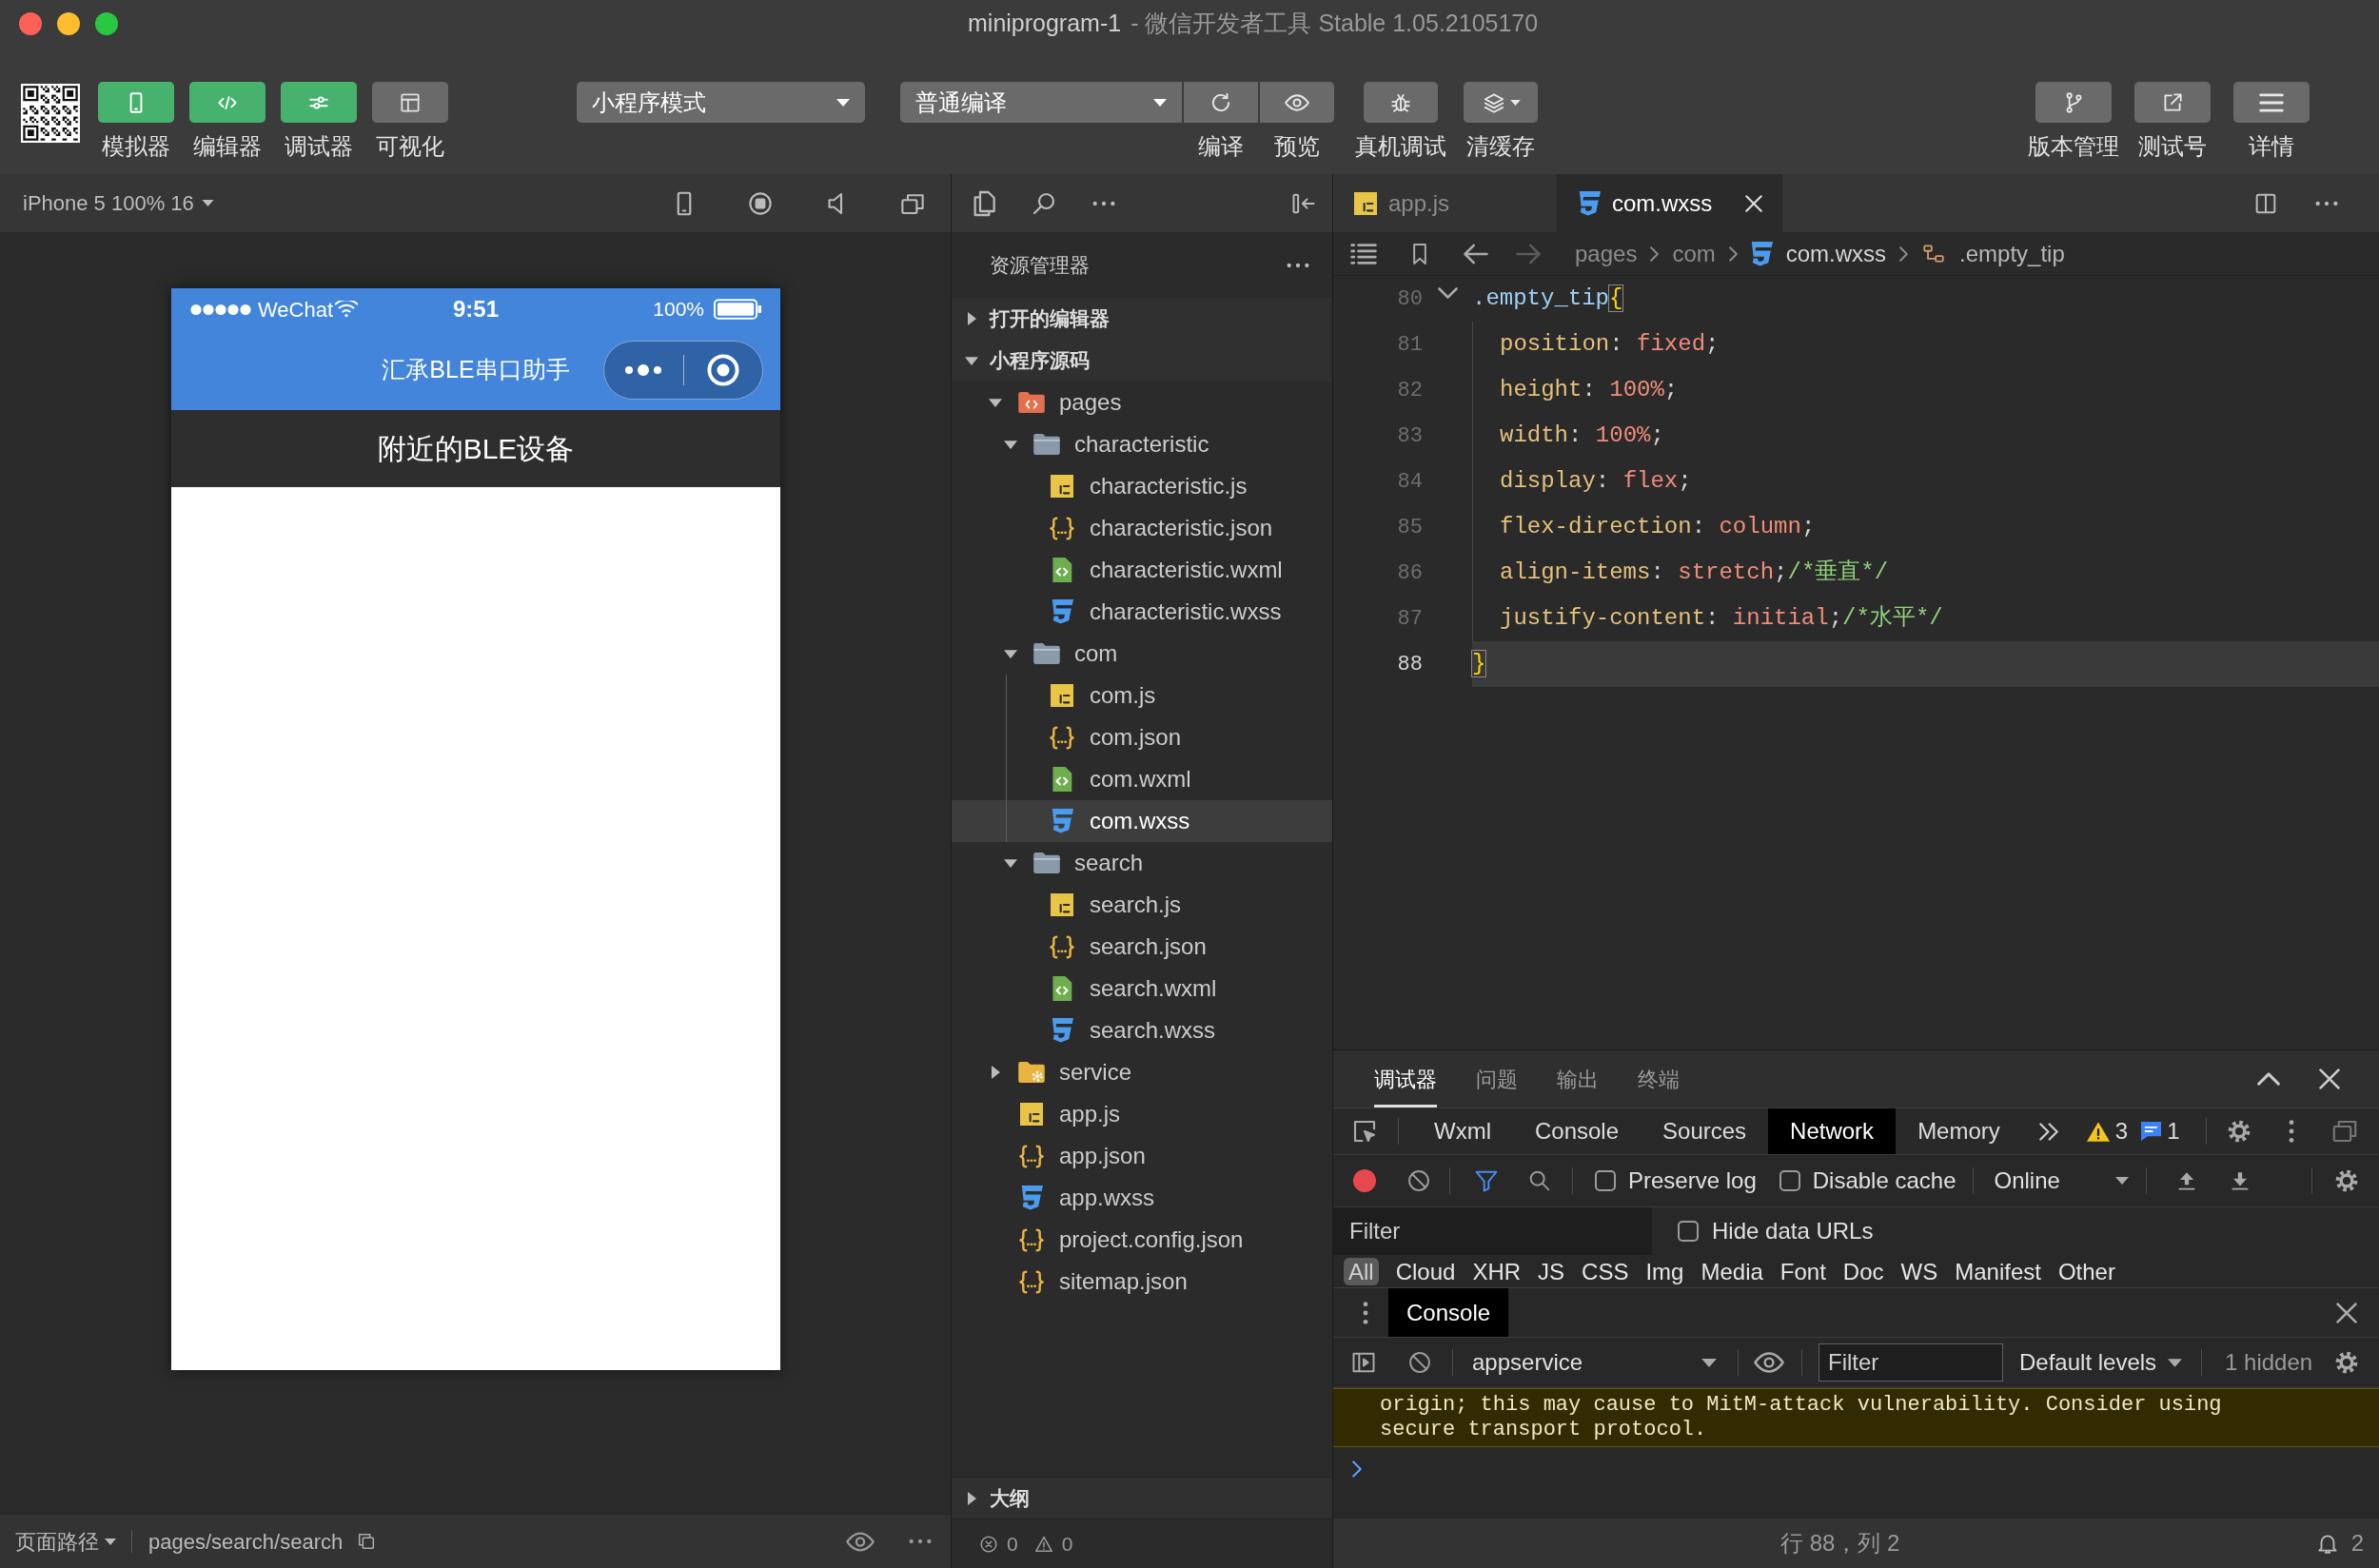 Image resolution: width=2379 pixels, height=1568 pixels. I want to click on devtools-tab: Network, so click(1832, 1131).